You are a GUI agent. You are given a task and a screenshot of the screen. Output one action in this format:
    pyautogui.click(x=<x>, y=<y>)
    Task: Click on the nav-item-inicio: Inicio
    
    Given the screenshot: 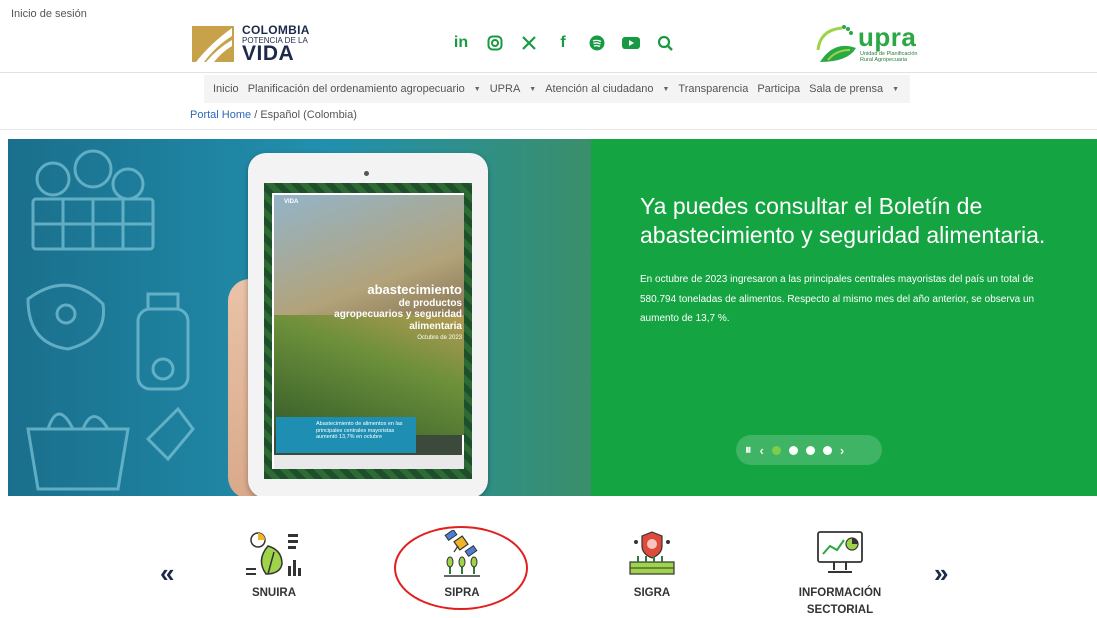 What is the action you would take?
    pyautogui.click(x=226, y=89)
    